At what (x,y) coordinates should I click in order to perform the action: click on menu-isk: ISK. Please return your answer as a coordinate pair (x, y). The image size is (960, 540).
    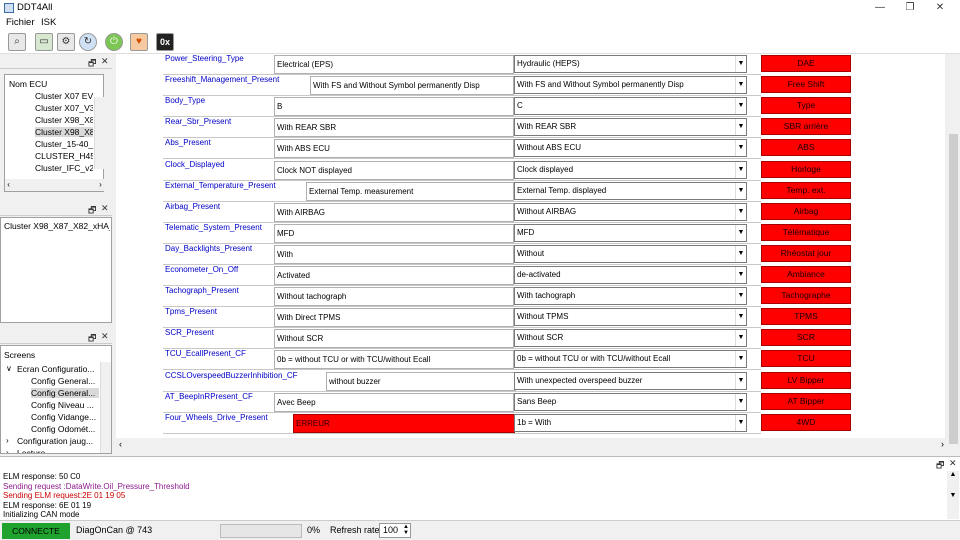
    Looking at the image, I should click on (48, 22).